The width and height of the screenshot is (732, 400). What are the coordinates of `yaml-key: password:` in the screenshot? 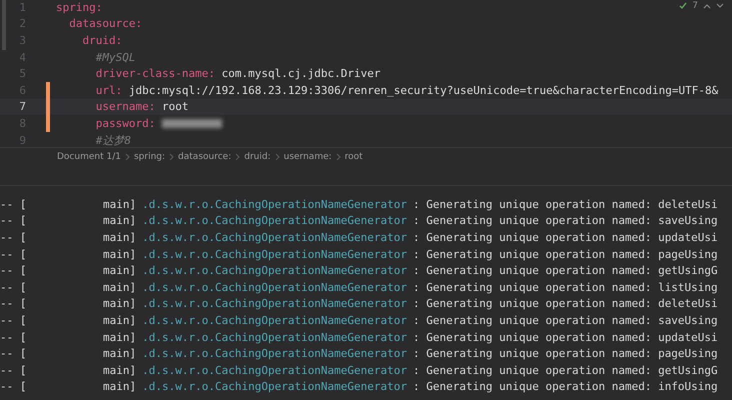 It's located at (126, 123).